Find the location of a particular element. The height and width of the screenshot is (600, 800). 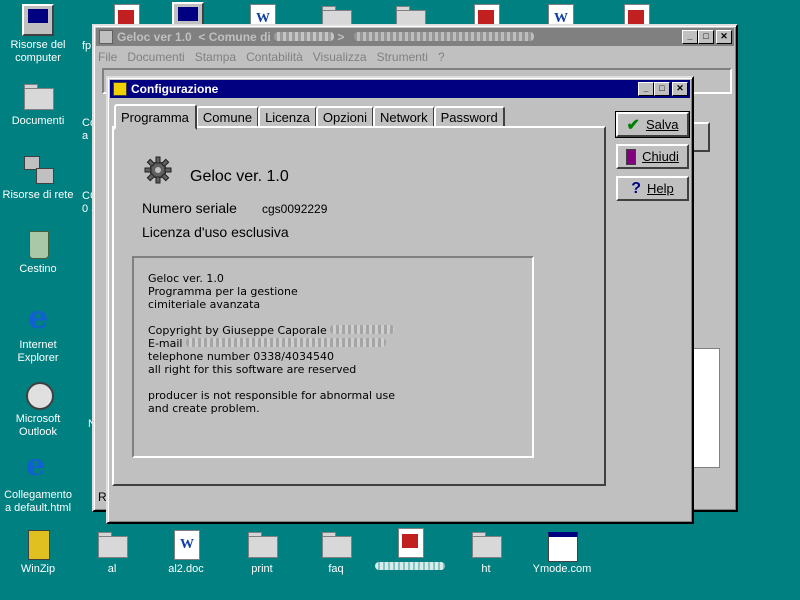

info-line: cimiteriale avanzata is located at coordinates (204, 304).